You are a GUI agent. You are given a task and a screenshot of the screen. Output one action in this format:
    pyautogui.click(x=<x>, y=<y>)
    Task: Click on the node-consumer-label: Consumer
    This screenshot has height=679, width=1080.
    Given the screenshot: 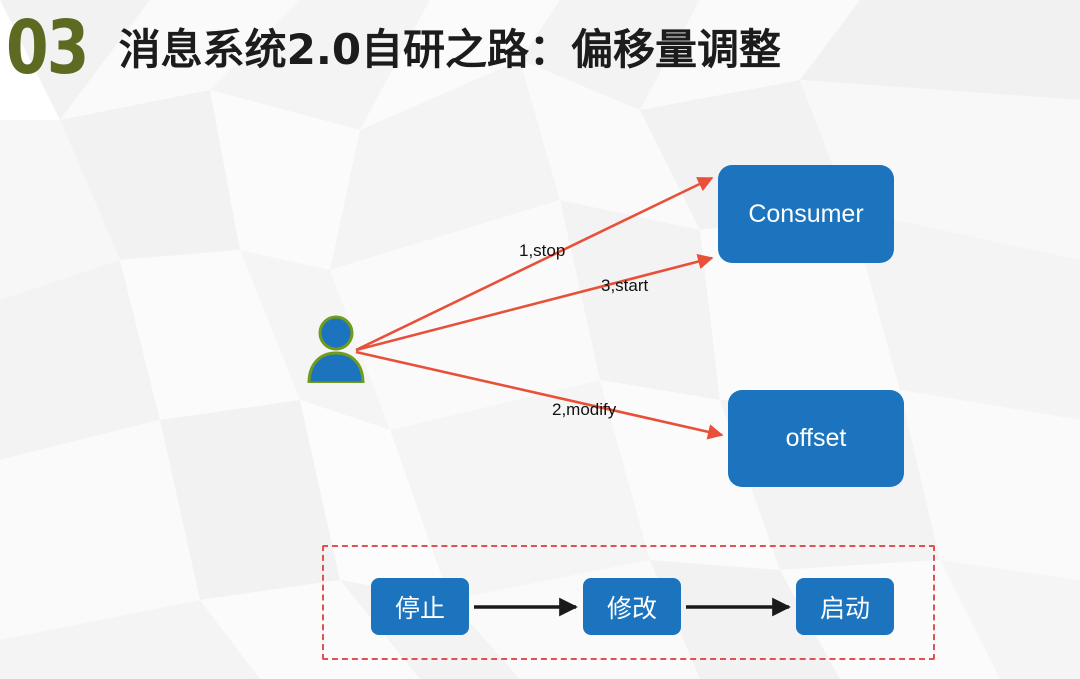 What is the action you would take?
    pyautogui.click(x=806, y=213)
    